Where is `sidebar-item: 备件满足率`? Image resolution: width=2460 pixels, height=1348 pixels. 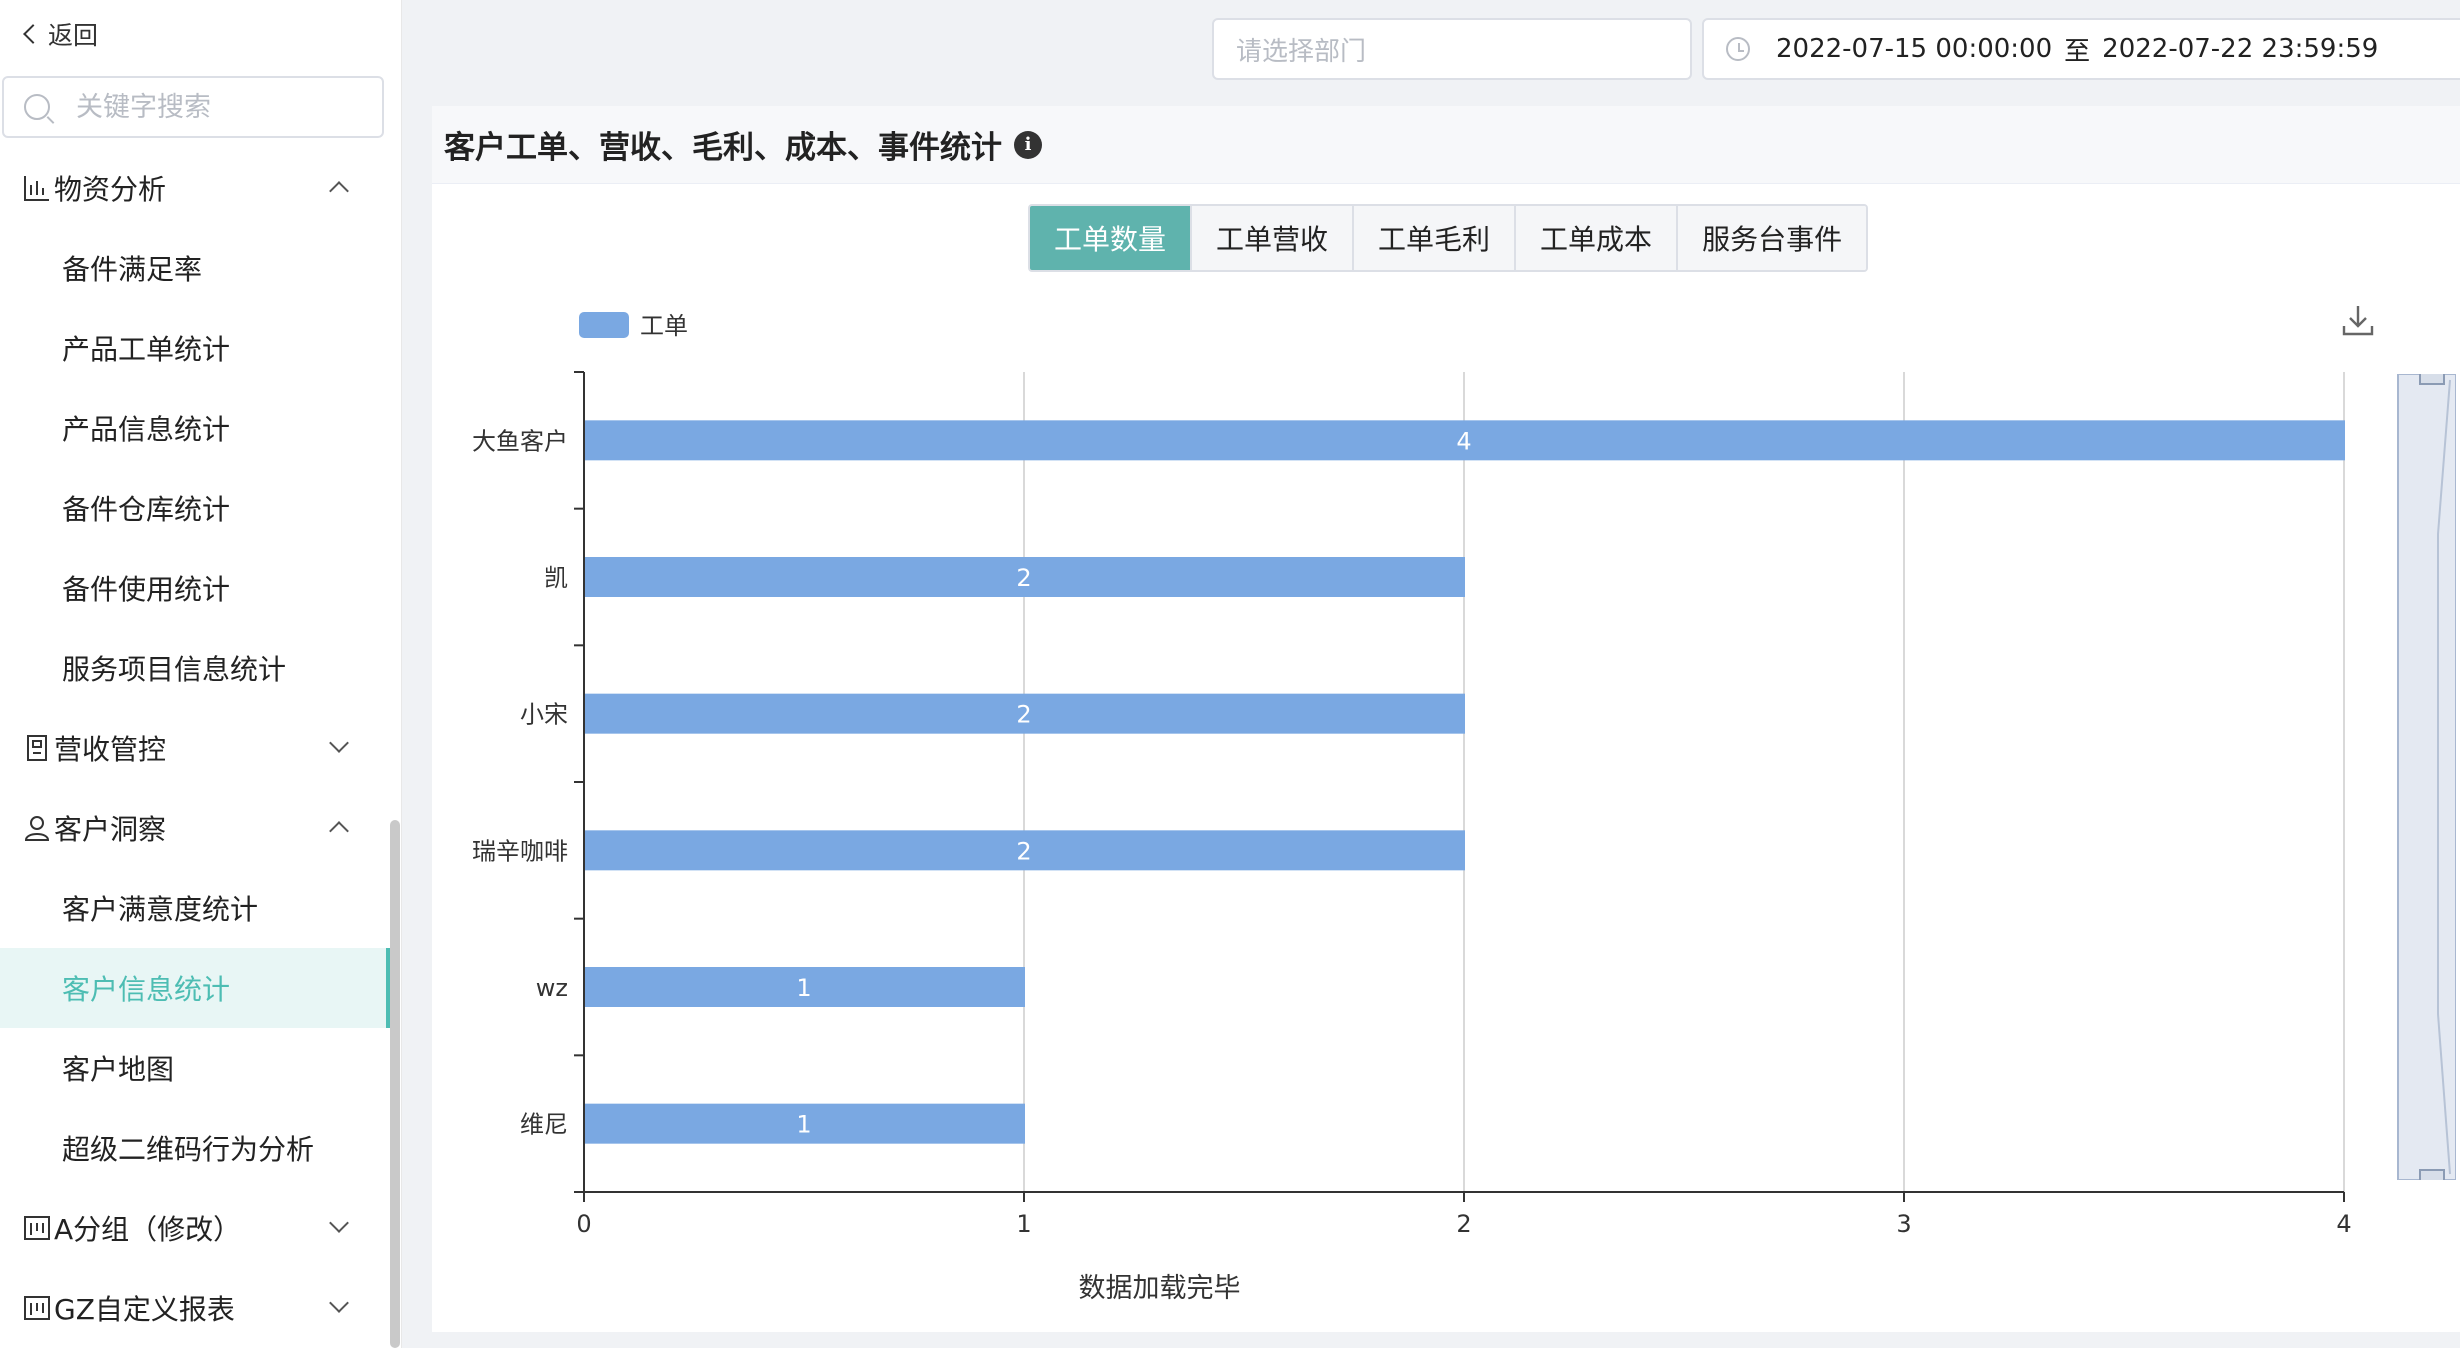 sidebar-item: 备件满足率 is located at coordinates (195, 268).